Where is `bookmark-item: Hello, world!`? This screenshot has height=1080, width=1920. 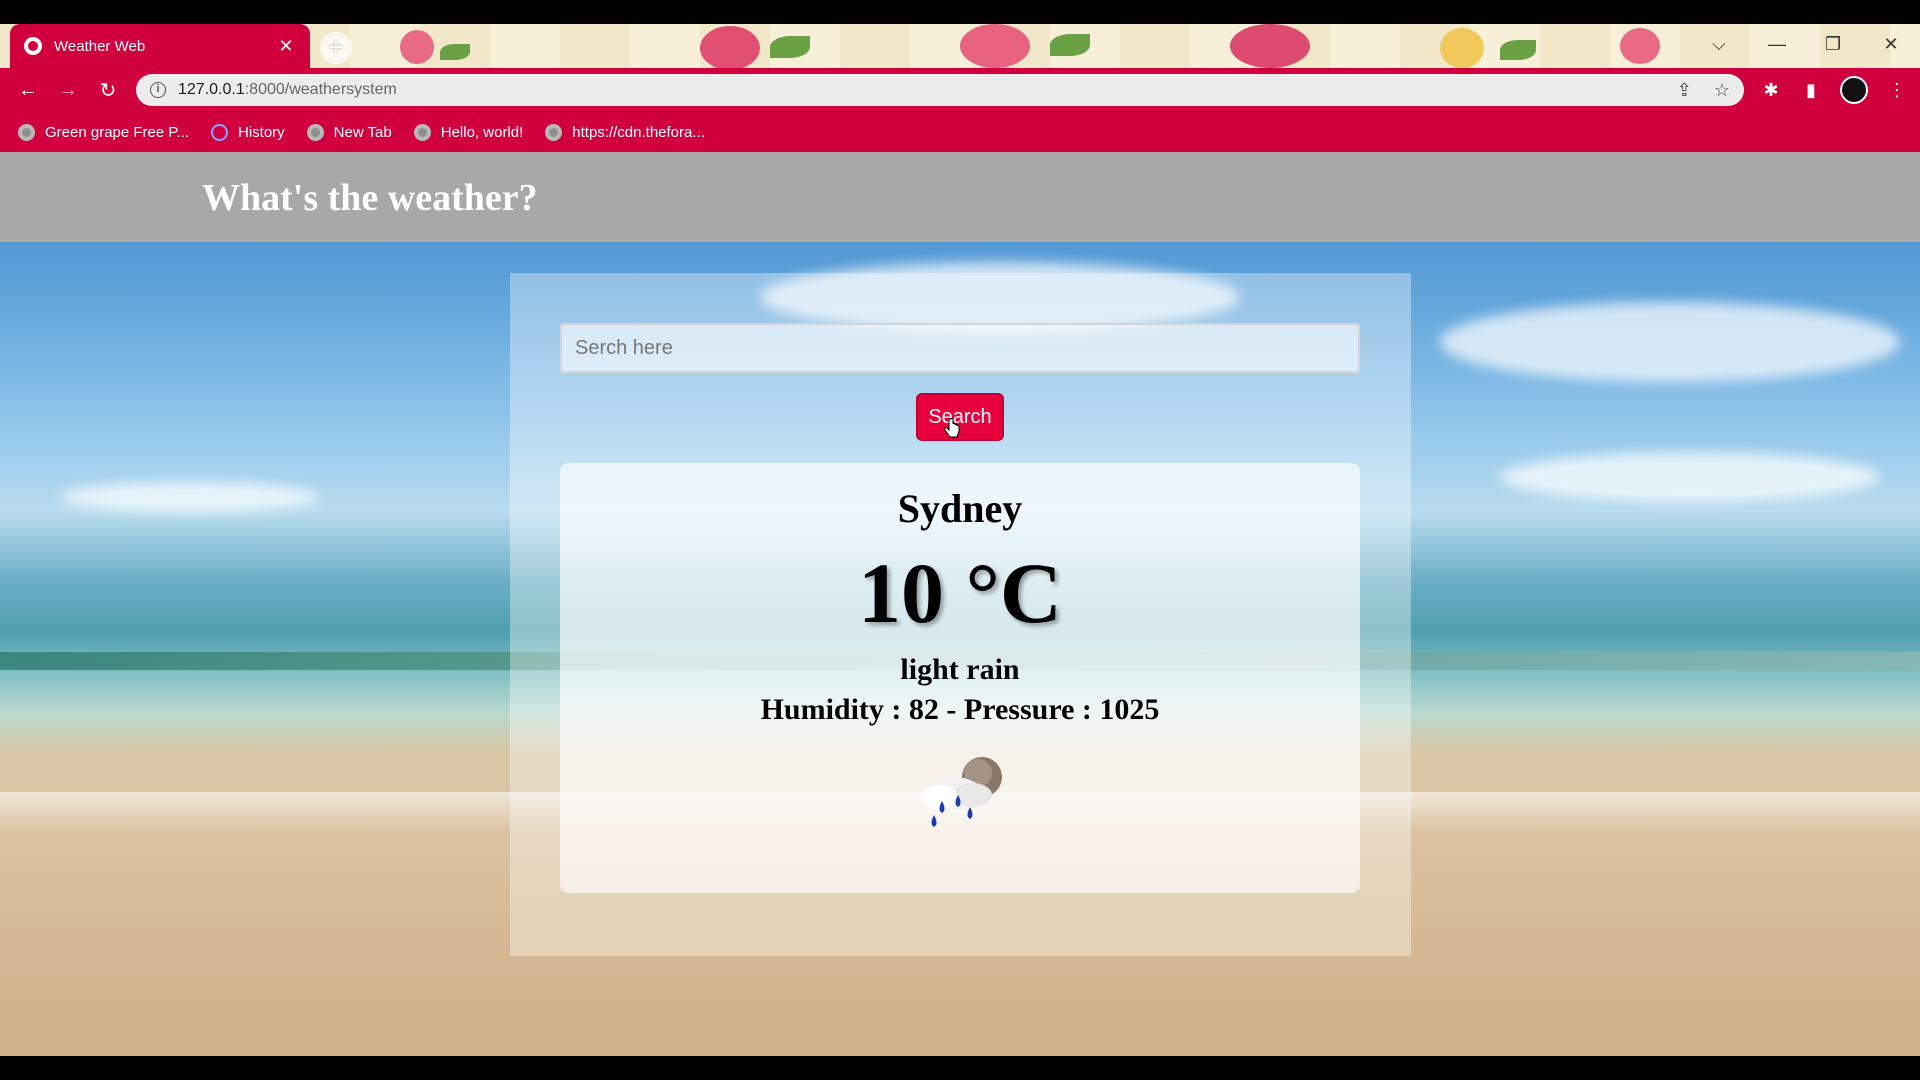 bookmark-item: Hello, world! is located at coordinates (468, 132).